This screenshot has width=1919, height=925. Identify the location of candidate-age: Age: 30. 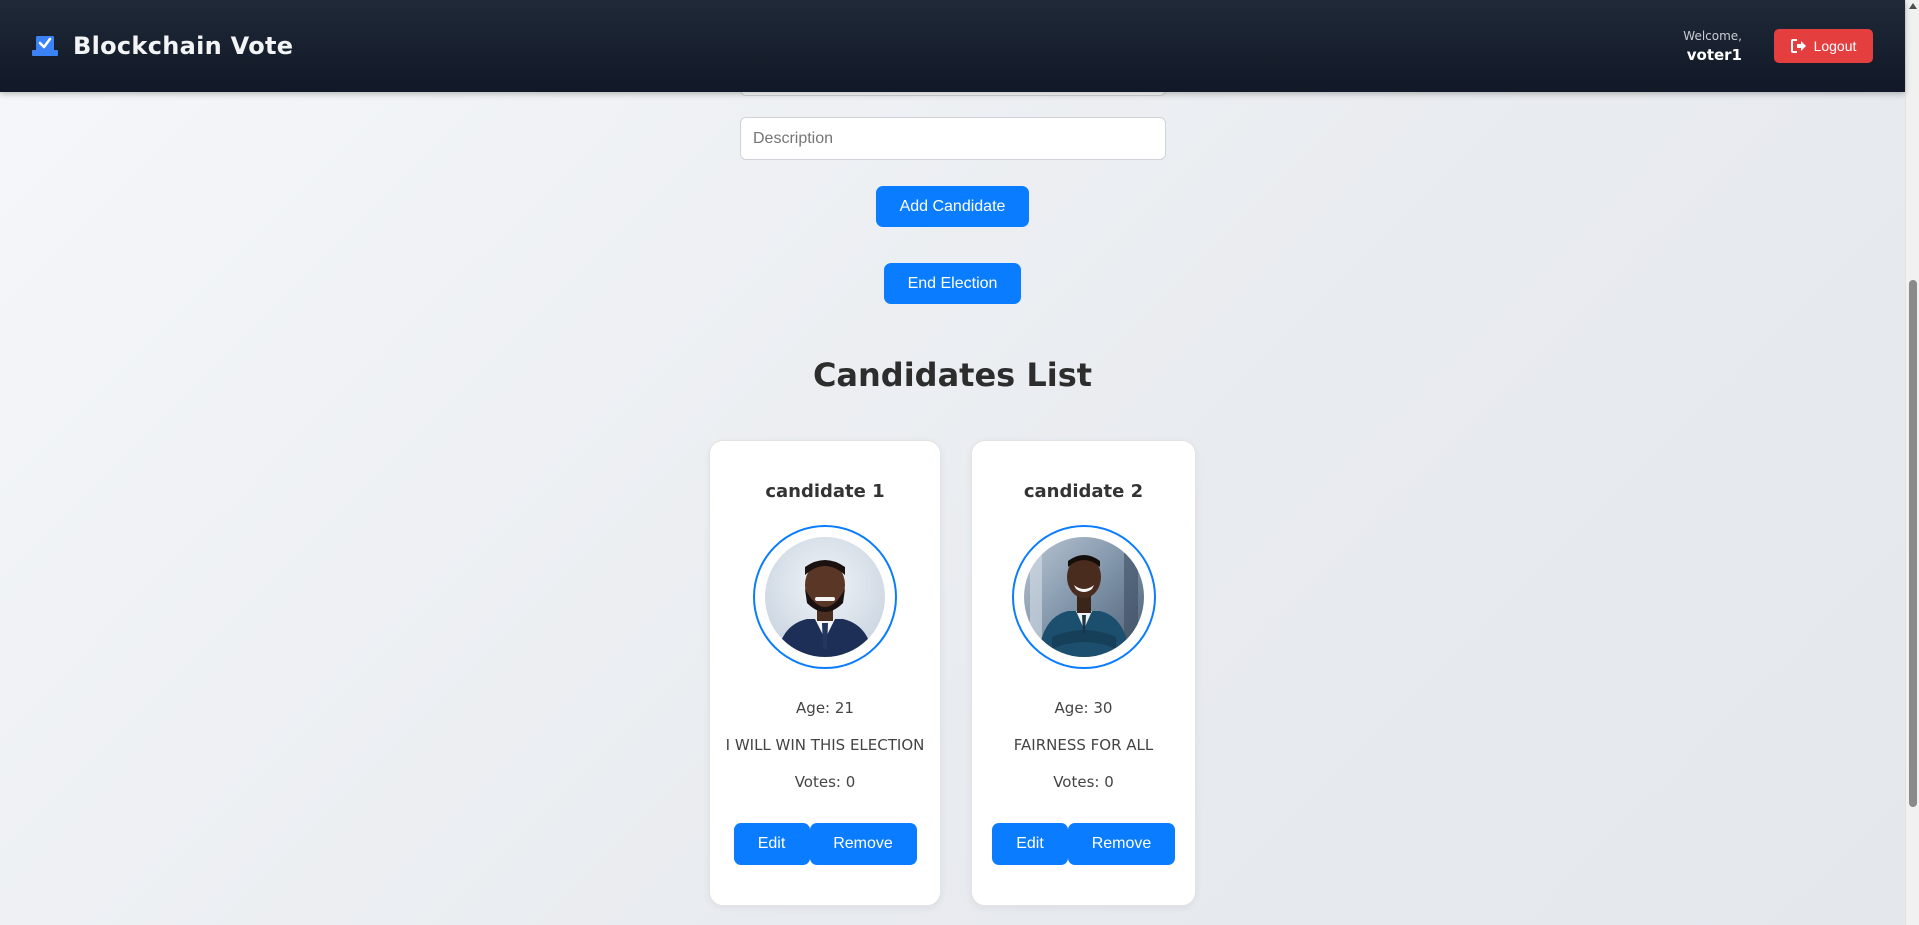
(1083, 708).